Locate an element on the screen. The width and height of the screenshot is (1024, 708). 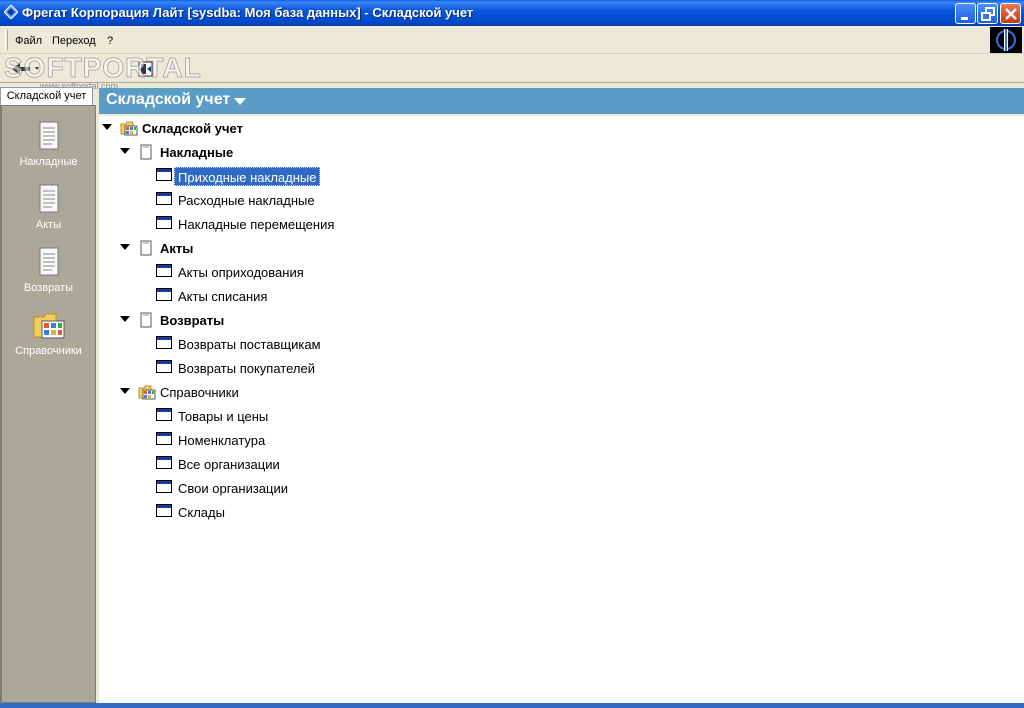
tree-item-label: Номенклатура is located at coordinates (222, 440).